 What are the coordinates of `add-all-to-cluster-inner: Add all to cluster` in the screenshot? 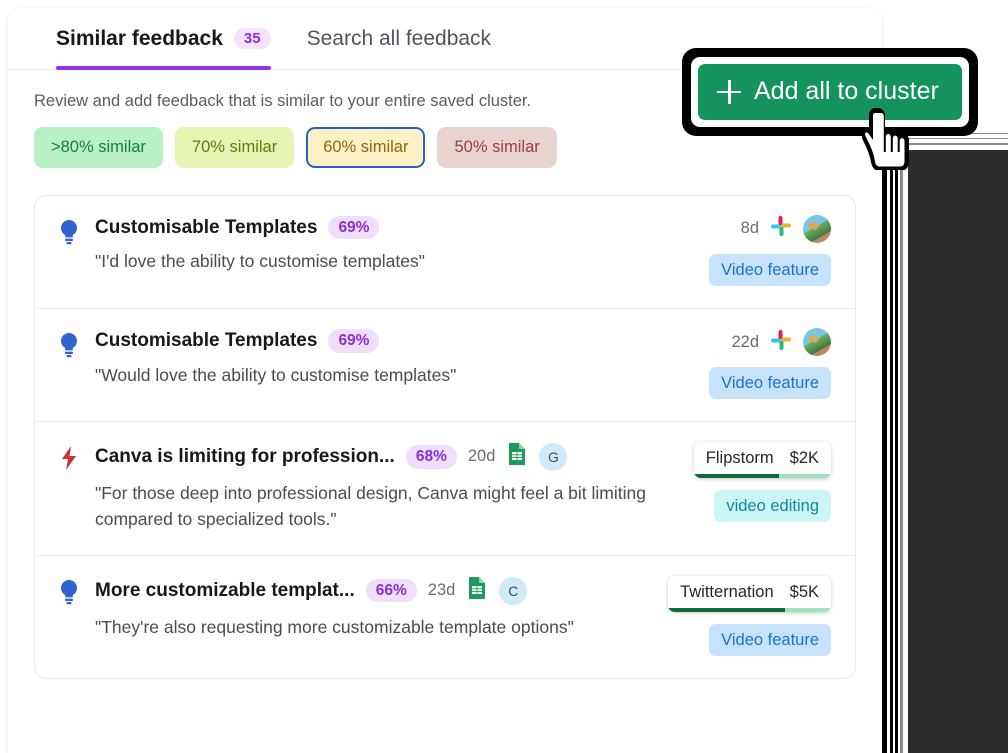 It's located at (830, 92).